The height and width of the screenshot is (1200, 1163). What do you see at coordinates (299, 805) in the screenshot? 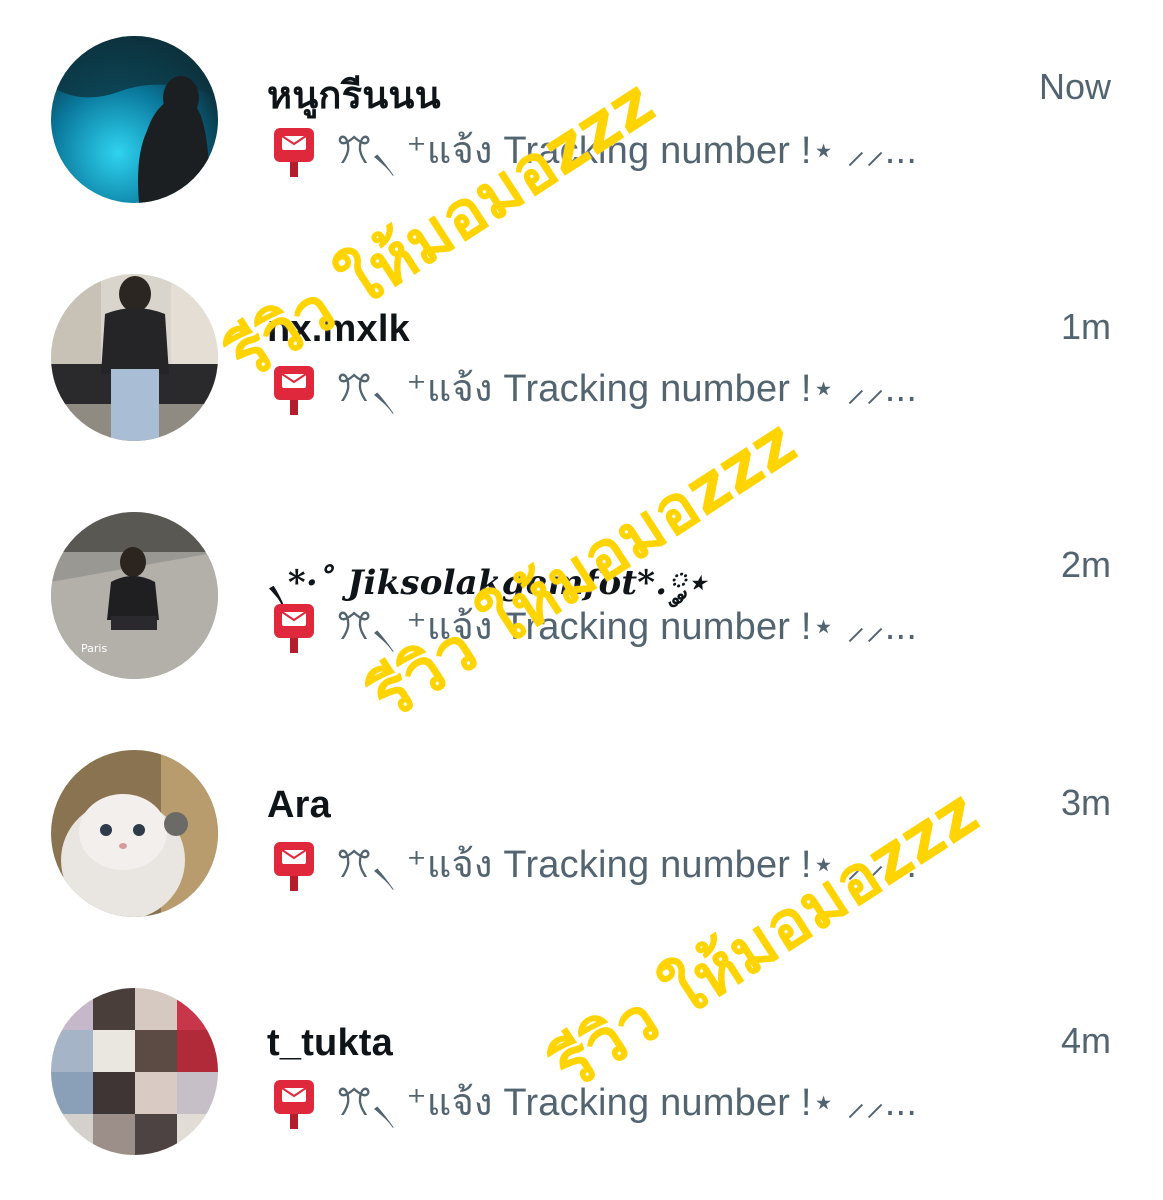
I see `display-name: Ara` at bounding box center [299, 805].